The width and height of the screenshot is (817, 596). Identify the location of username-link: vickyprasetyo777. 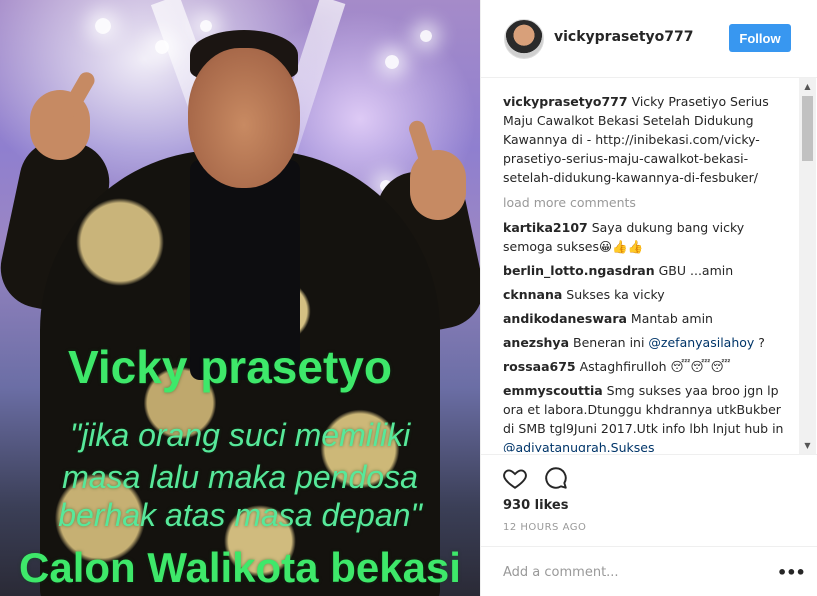
(624, 37).